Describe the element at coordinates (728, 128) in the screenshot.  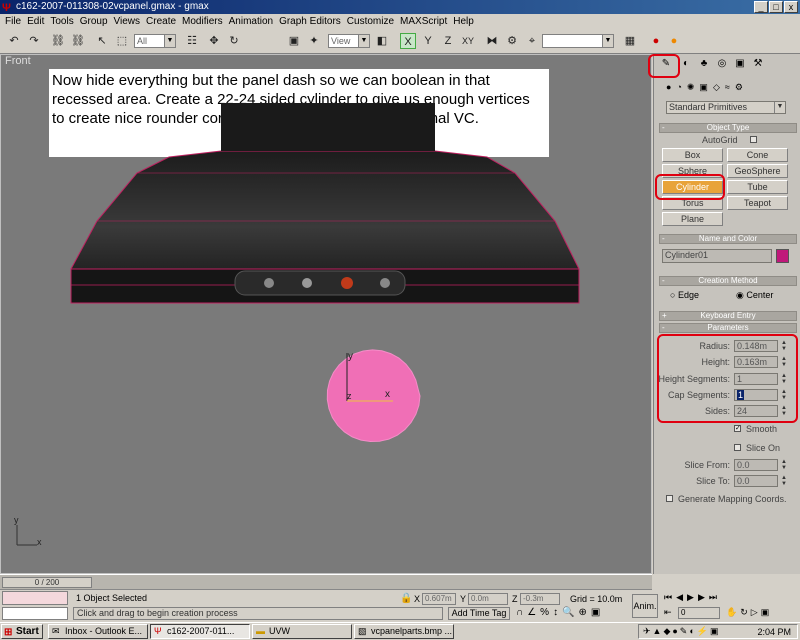
I see `object-type-rollout-header: - Object Type` at that location.